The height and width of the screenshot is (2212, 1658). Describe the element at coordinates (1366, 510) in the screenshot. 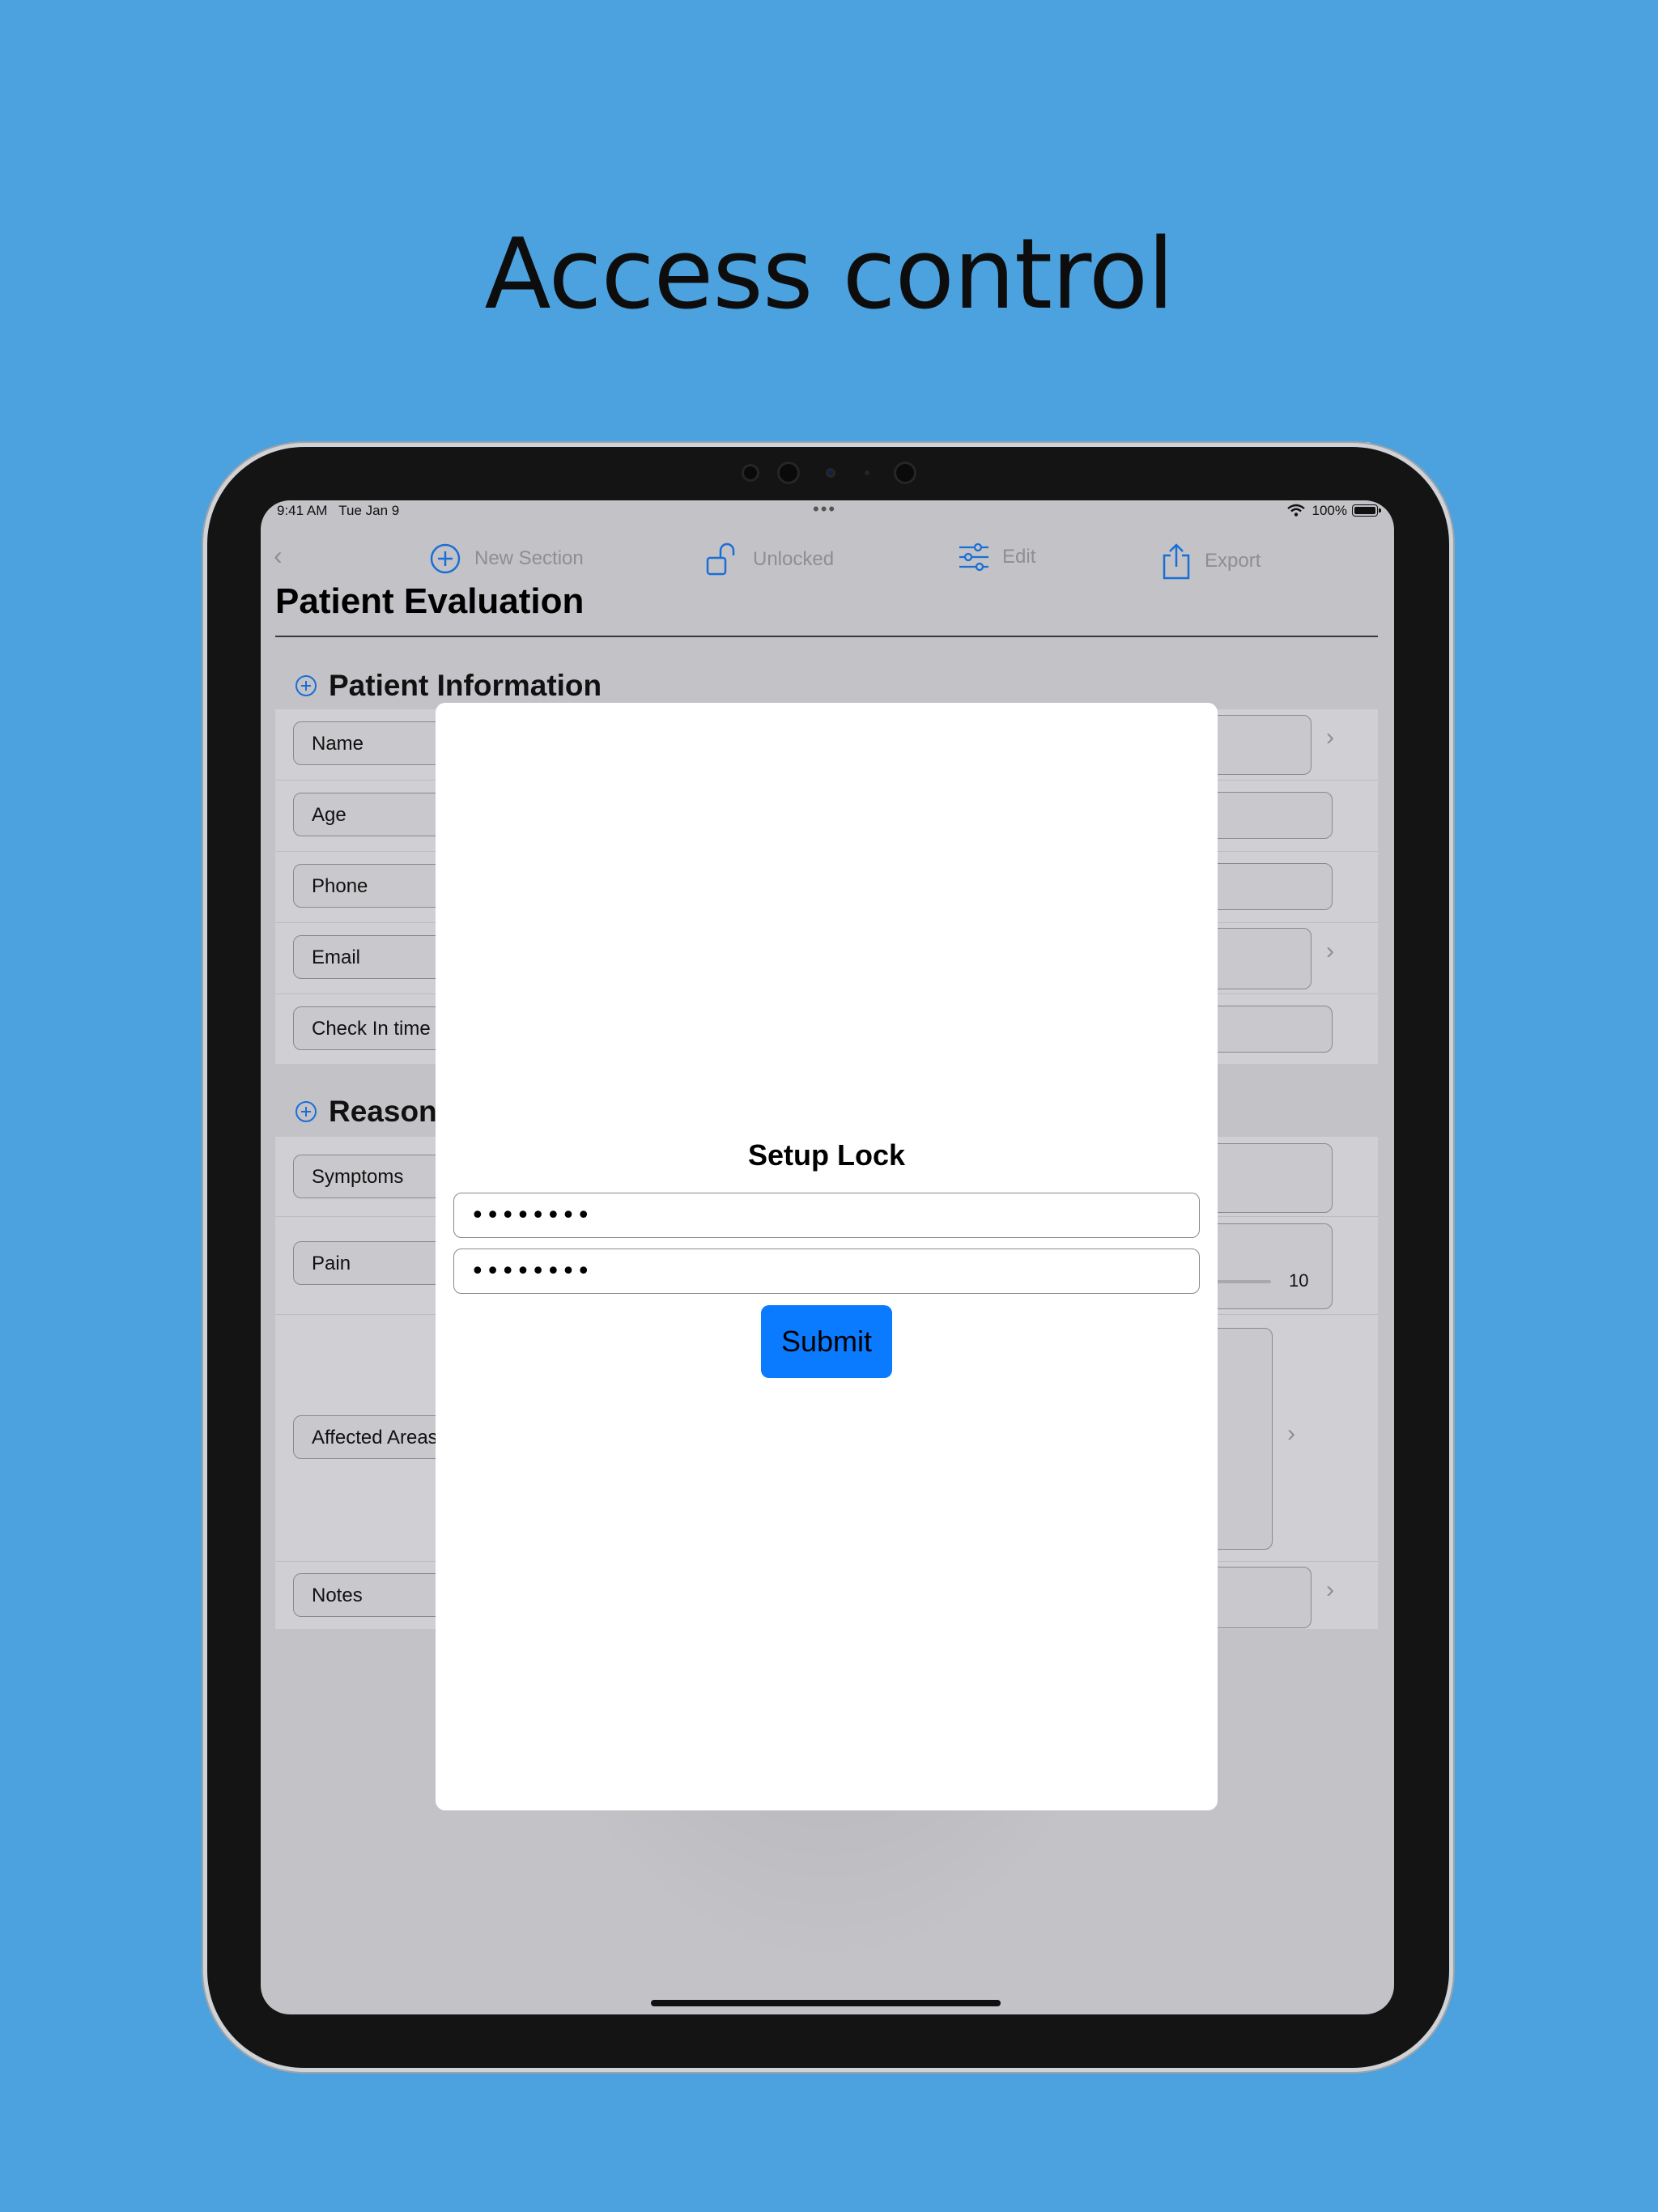

I see `battery-icon` at that location.